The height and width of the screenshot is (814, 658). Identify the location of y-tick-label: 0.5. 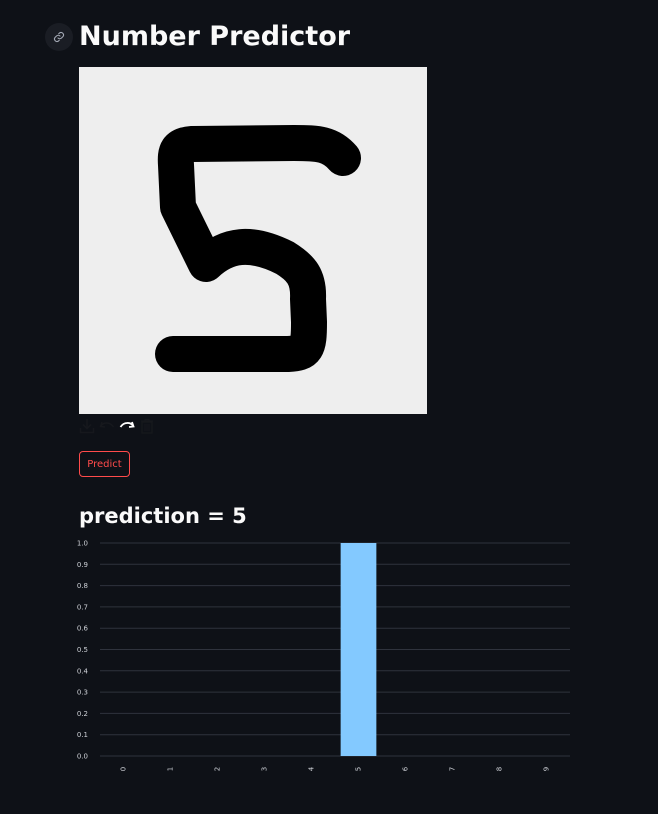
(82, 650).